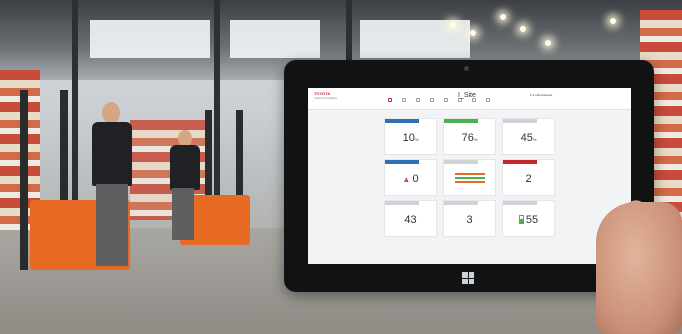  I want to click on kpi-number: 10, so click(408, 138).